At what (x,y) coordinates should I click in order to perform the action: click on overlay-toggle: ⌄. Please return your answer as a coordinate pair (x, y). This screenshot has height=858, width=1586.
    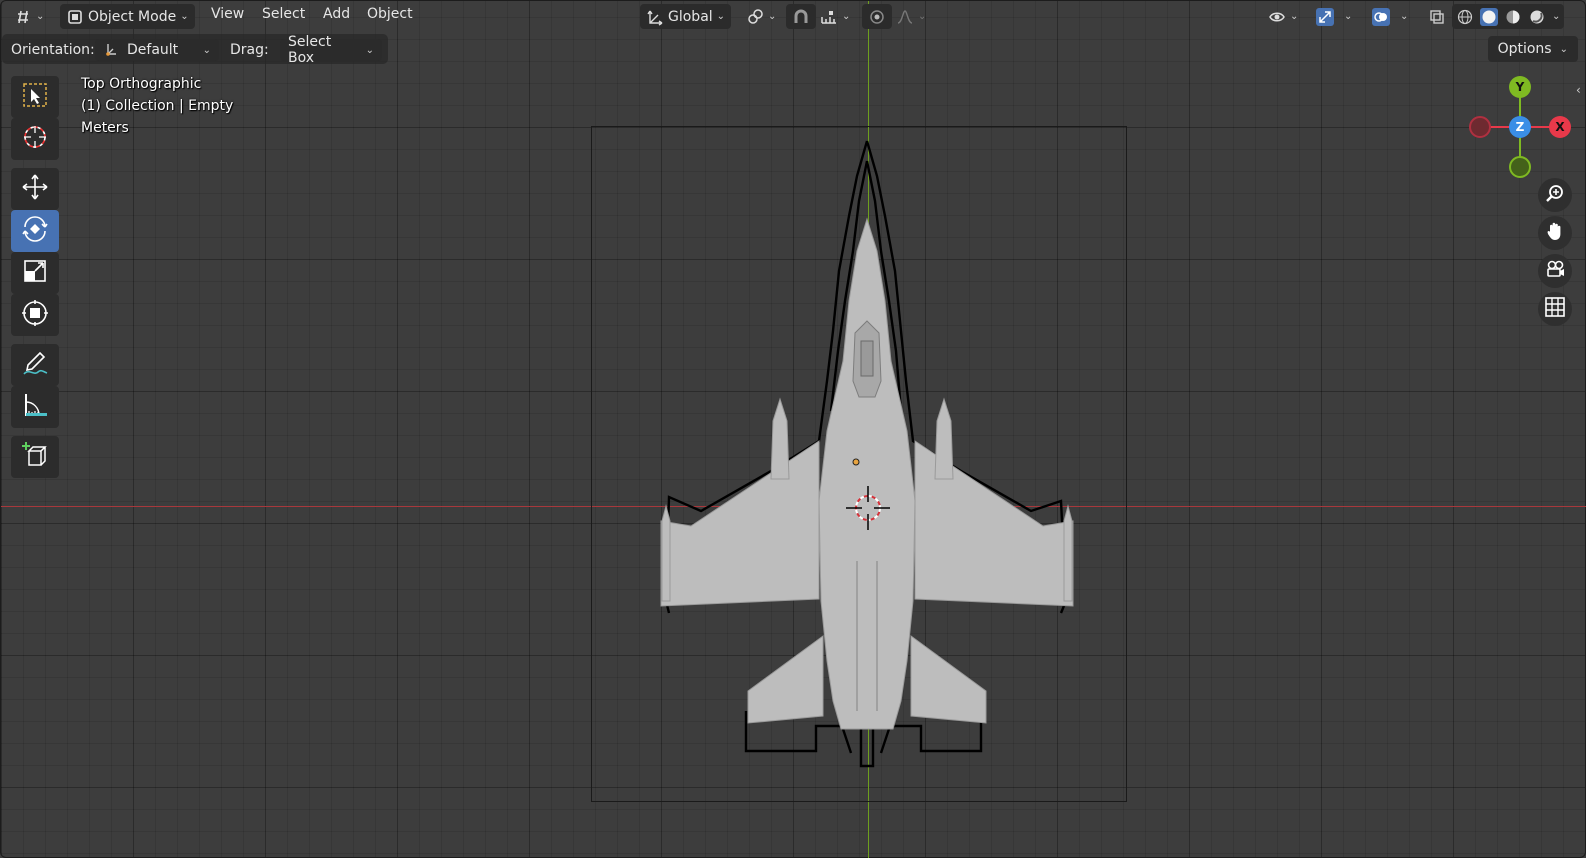
    Looking at the image, I should click on (1390, 16).